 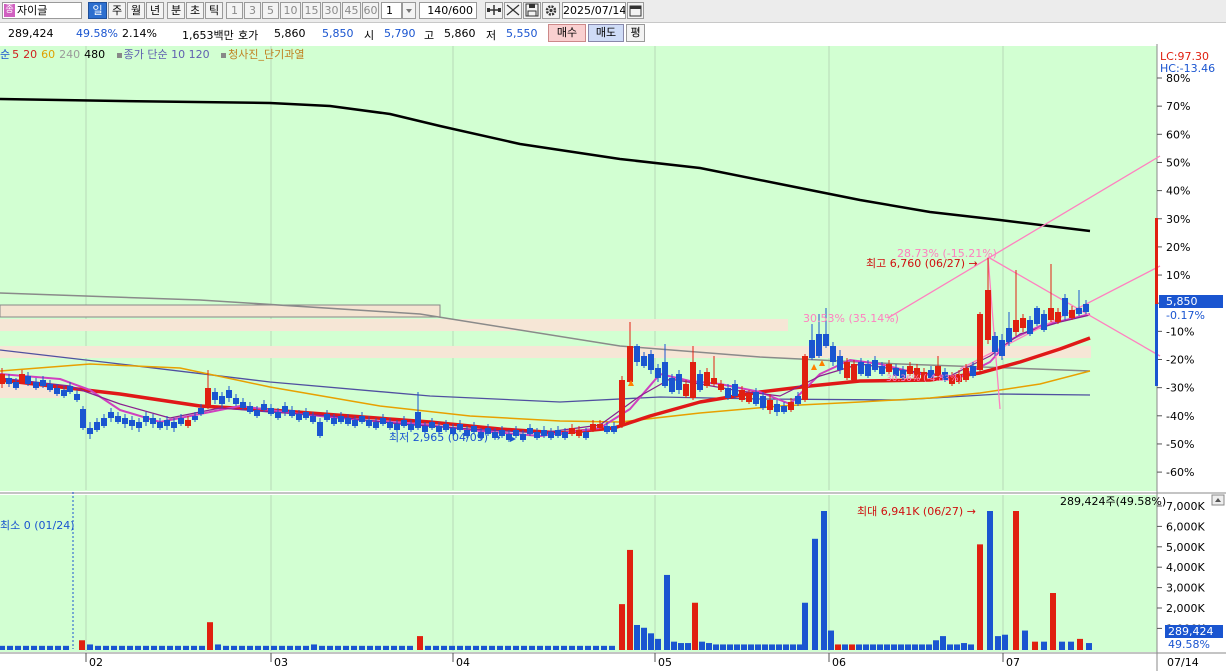 What do you see at coordinates (351, 10) in the screenshot?
I see `interval-45-button: 45` at bounding box center [351, 10].